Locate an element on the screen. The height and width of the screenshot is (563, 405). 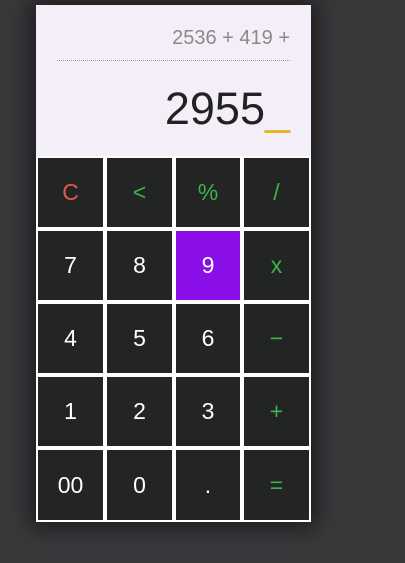
key-9: 9 is located at coordinates (208, 265).